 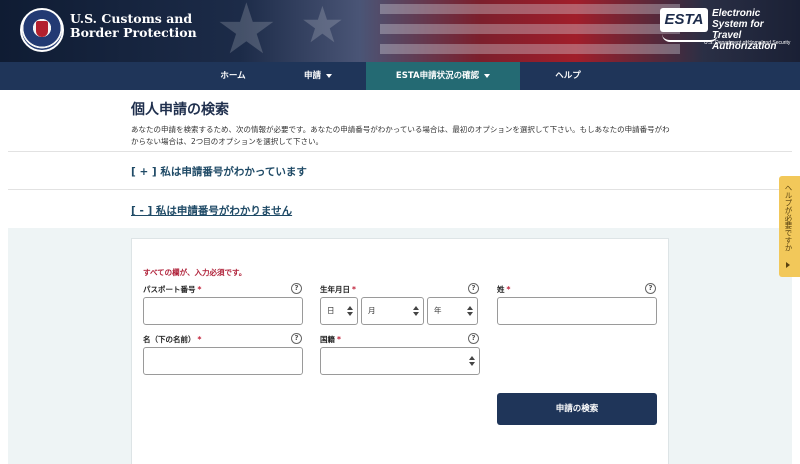 I want to click on nav-item-label: ヘルプ, so click(x=568, y=76).